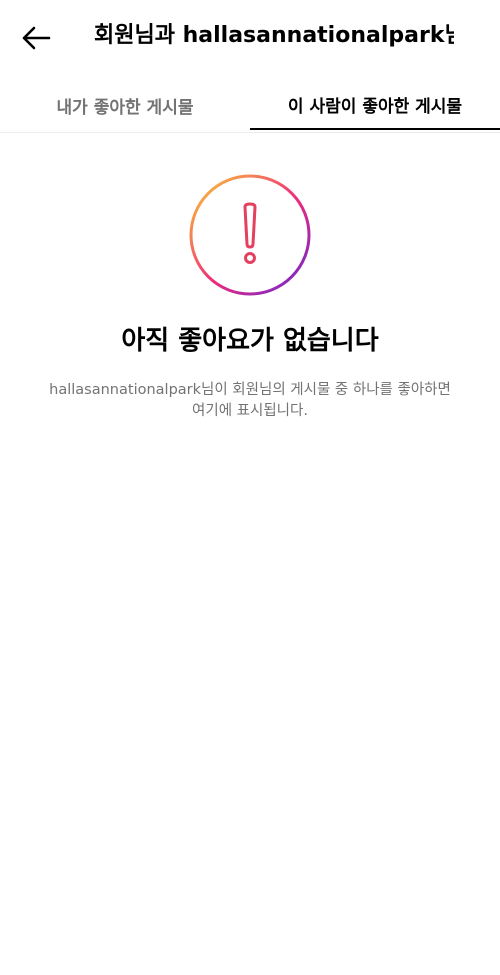 This screenshot has width=500, height=975. I want to click on page-title: 회원님과 hallasannationalpark님, so click(274, 35).